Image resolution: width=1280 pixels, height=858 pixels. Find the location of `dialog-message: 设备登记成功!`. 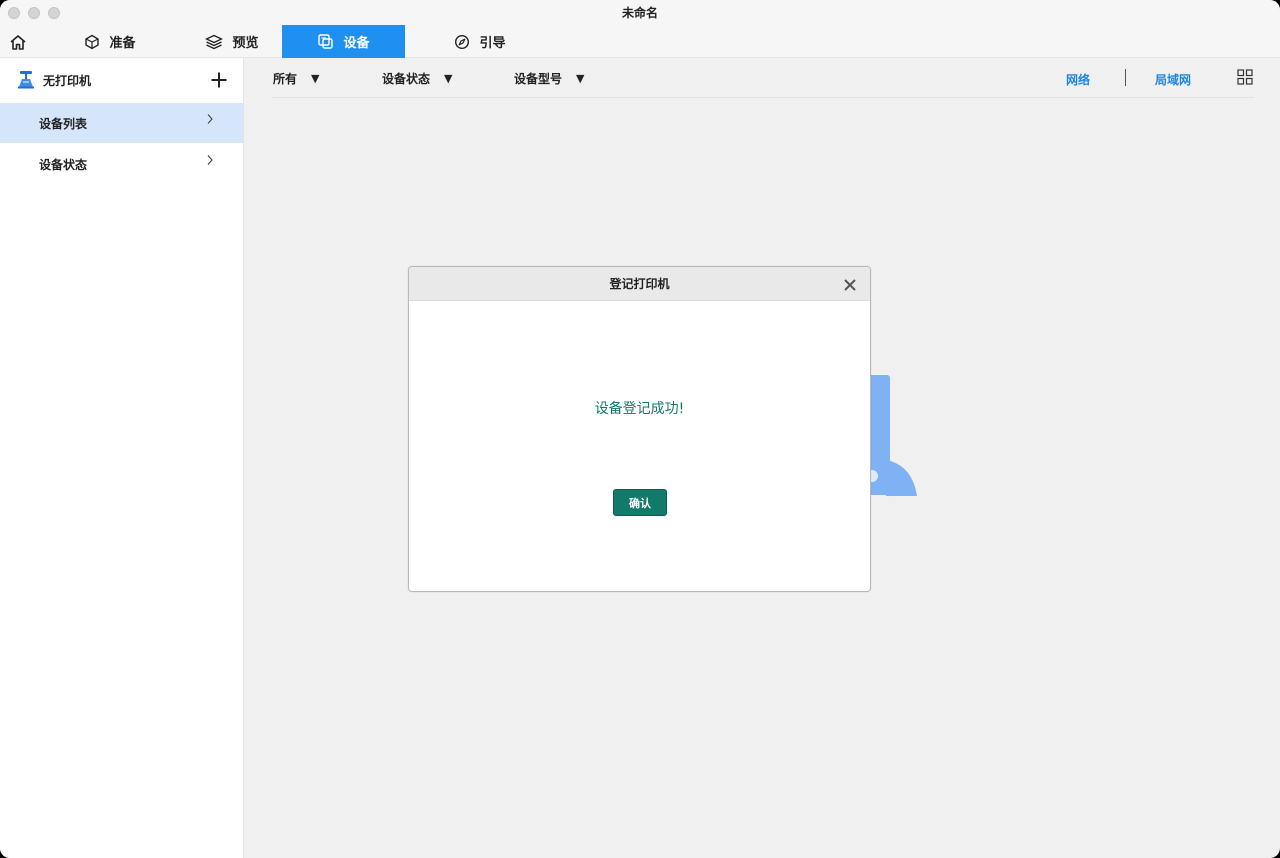

dialog-message: 设备登记成功! is located at coordinates (639, 409).